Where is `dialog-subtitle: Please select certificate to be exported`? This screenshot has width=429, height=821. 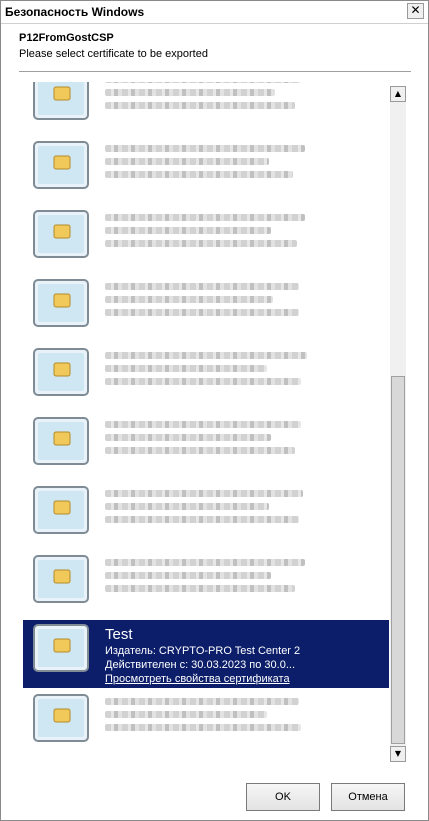 dialog-subtitle: Please select certificate to be exported is located at coordinates (113, 54).